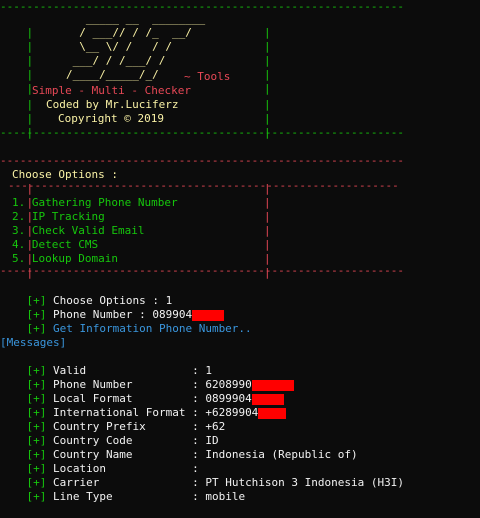 The image size is (480, 518). What do you see at coordinates (225, 496) in the screenshot?
I see `result-value: mobile` at bounding box center [225, 496].